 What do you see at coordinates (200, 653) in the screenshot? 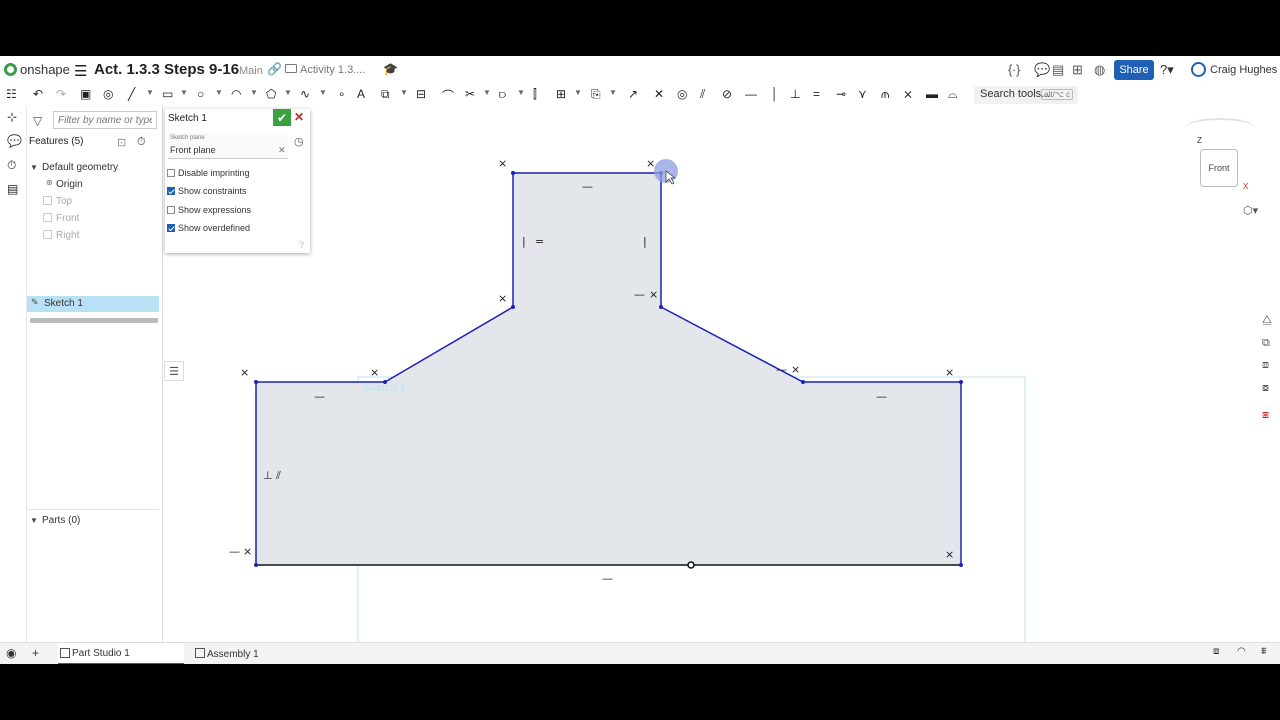
I see `assembly-icon` at bounding box center [200, 653].